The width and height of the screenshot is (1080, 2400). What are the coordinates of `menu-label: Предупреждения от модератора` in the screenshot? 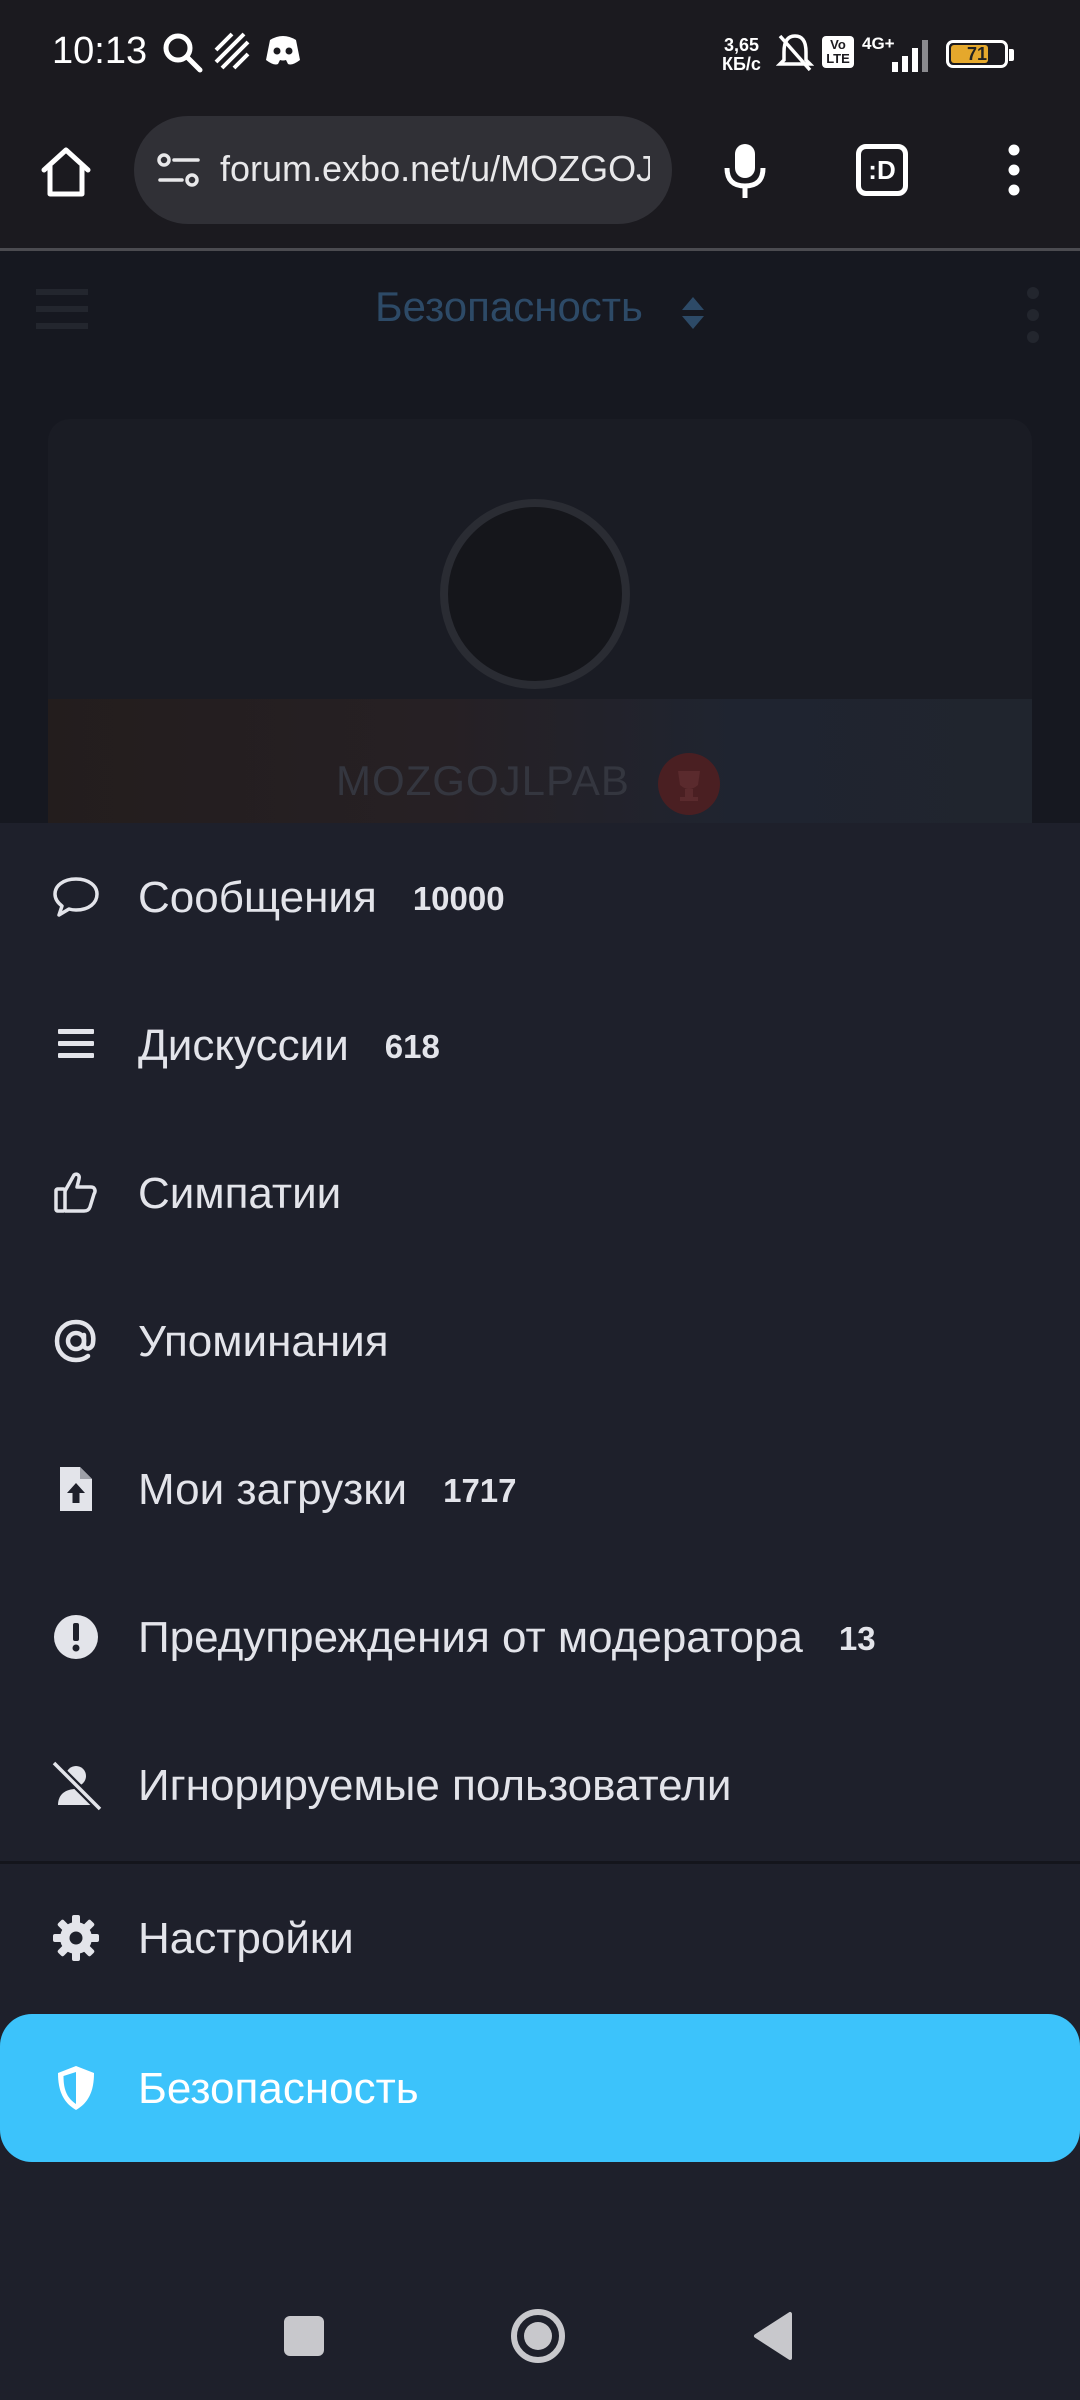 It's located at (470, 1637).